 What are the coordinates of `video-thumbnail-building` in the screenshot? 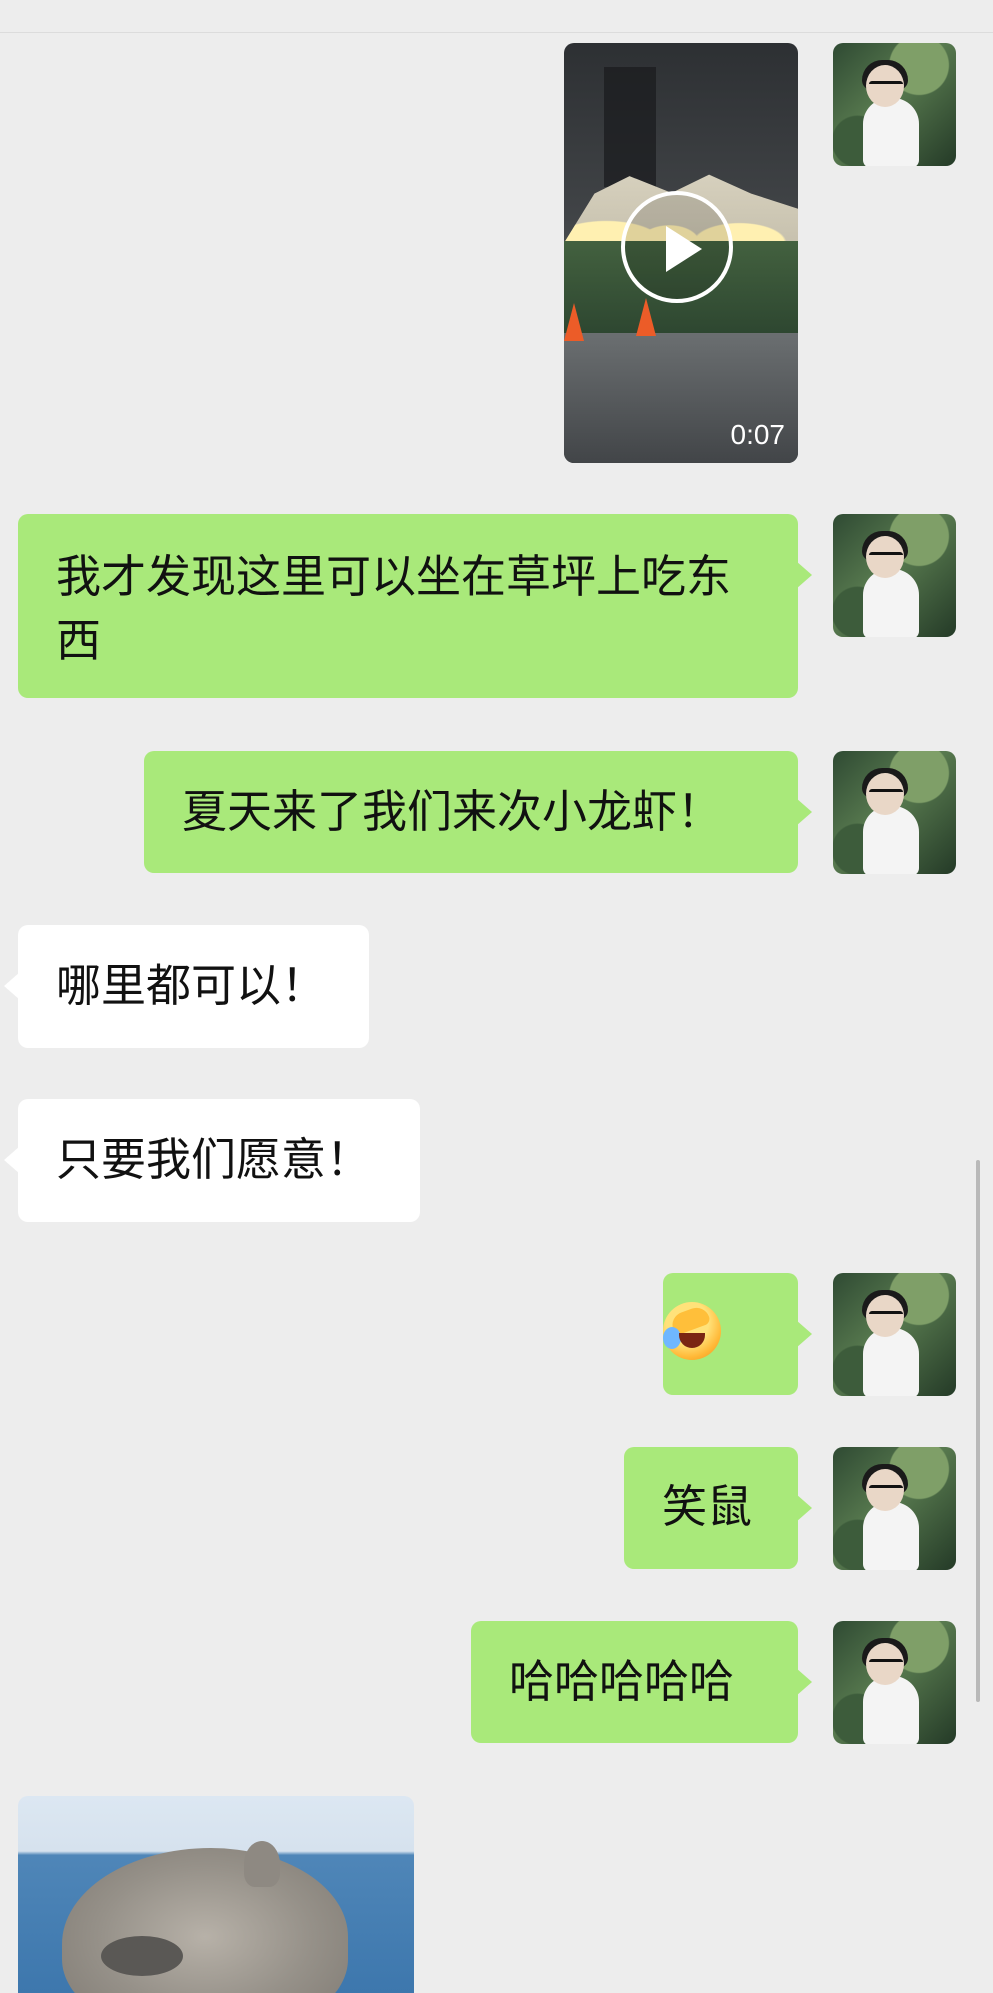 It's located at (630, 127).